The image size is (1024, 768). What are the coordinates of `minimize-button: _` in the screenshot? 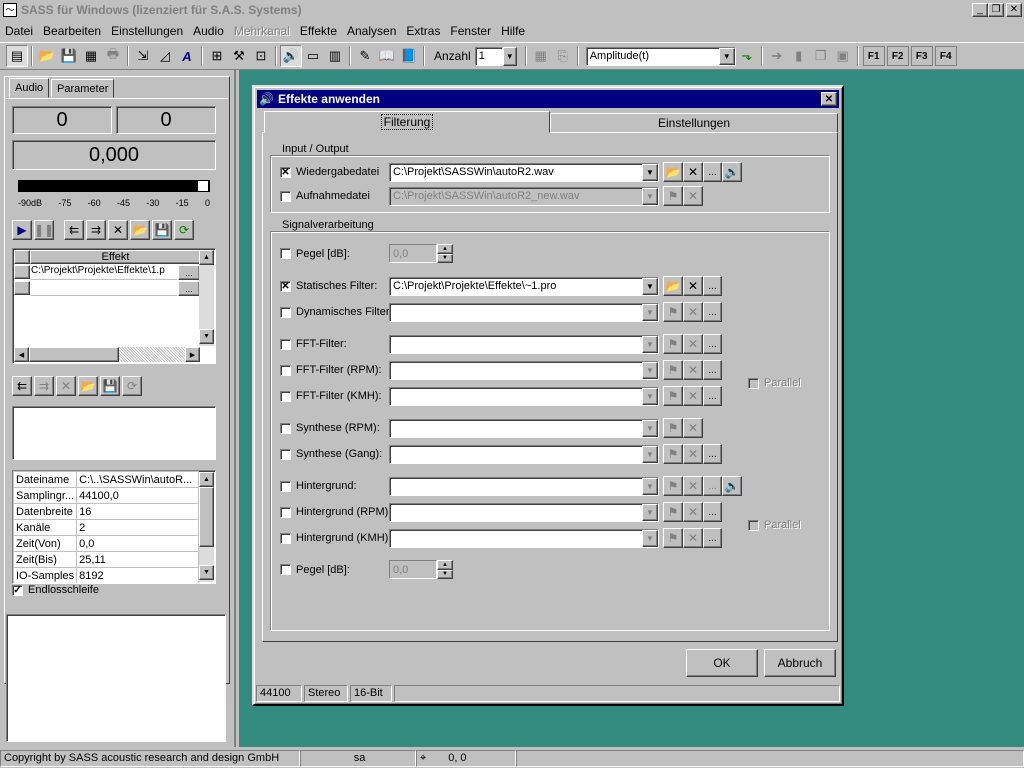 It's located at (980, 9).